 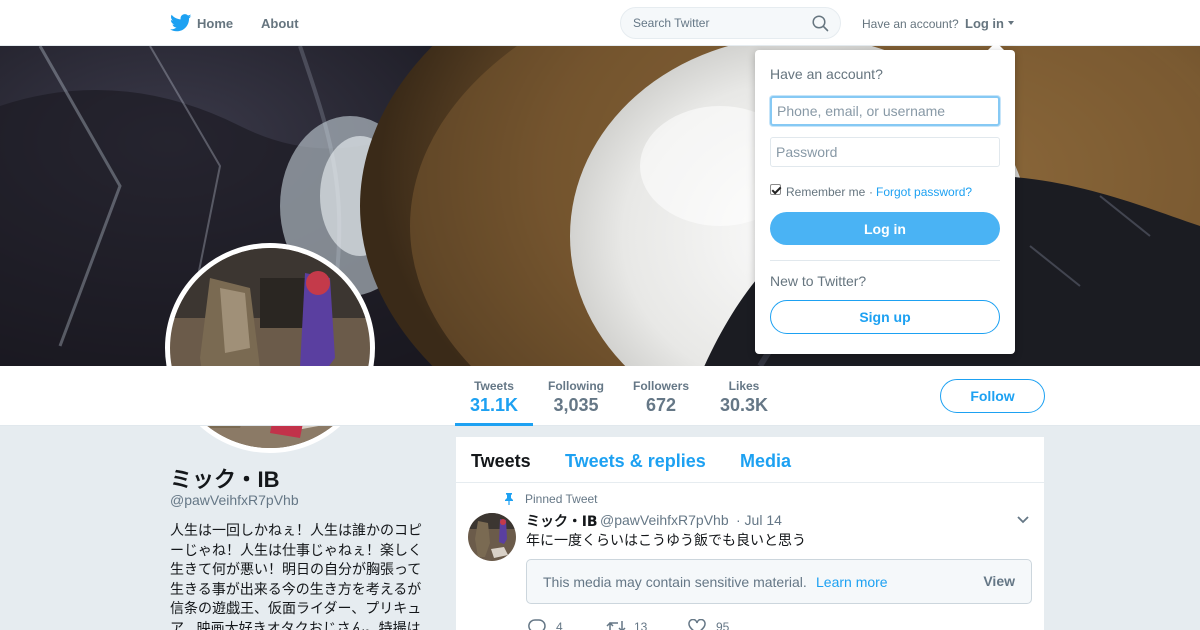 I want to click on stat-likes-value: 30.3K, so click(x=744, y=405).